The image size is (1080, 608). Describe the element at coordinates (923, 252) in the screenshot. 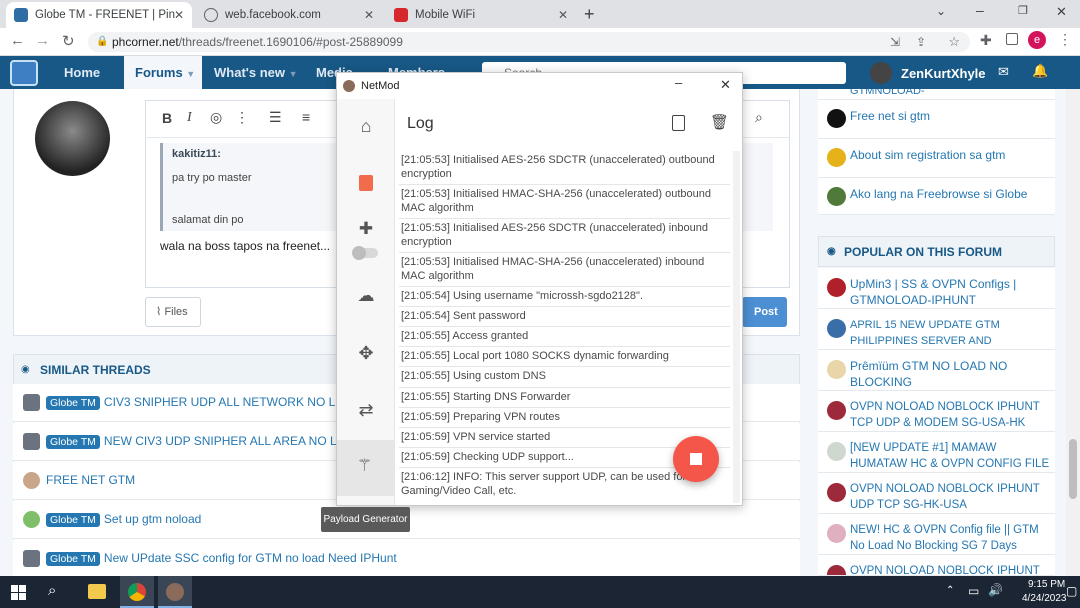

I see `popular-heading-title: POPULAR ON THIS FORUM` at that location.